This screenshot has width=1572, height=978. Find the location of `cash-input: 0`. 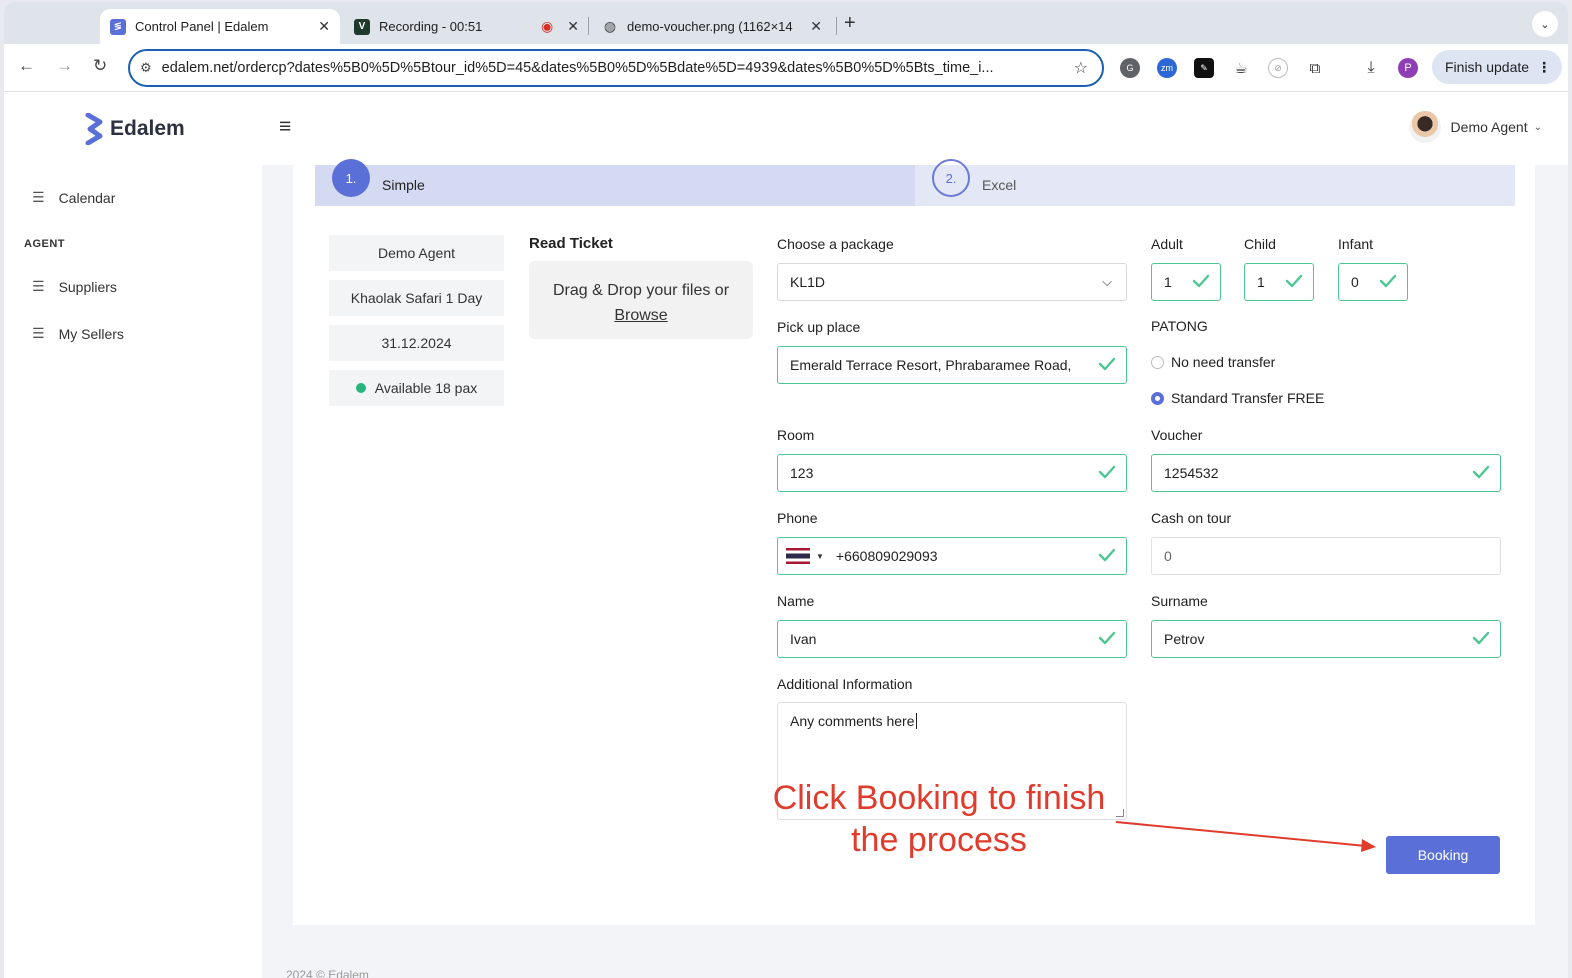

cash-input: 0 is located at coordinates (1326, 556).